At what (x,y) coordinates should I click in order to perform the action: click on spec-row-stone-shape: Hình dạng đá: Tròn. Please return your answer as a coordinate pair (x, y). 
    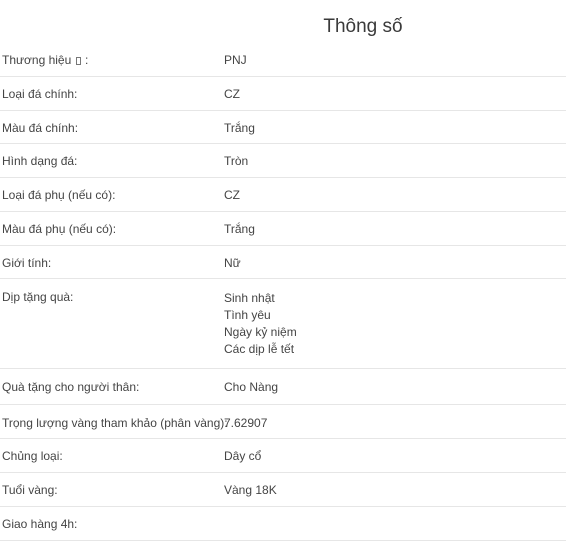
    Looking at the image, I should click on (283, 161).